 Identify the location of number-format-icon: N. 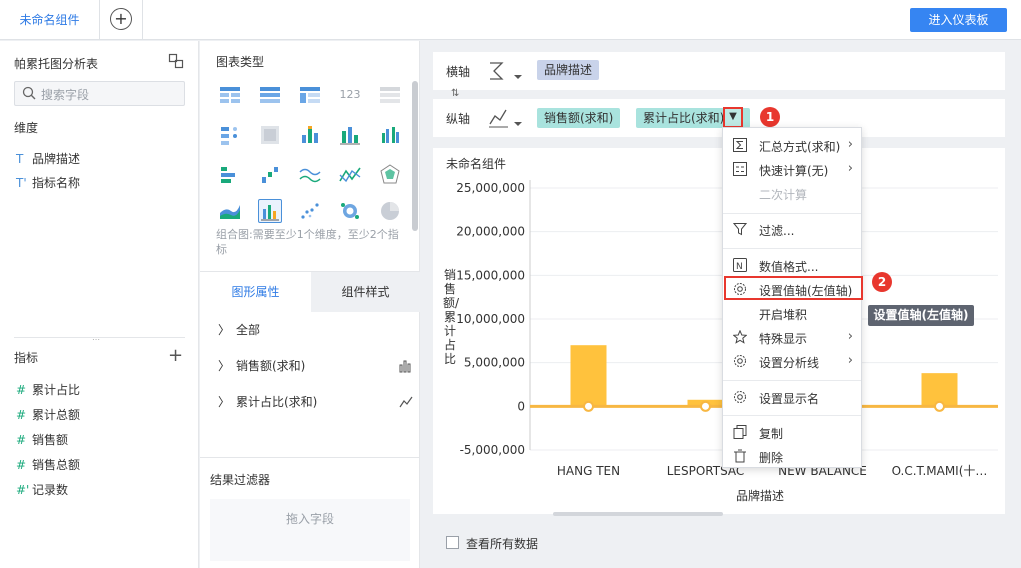
(740, 265).